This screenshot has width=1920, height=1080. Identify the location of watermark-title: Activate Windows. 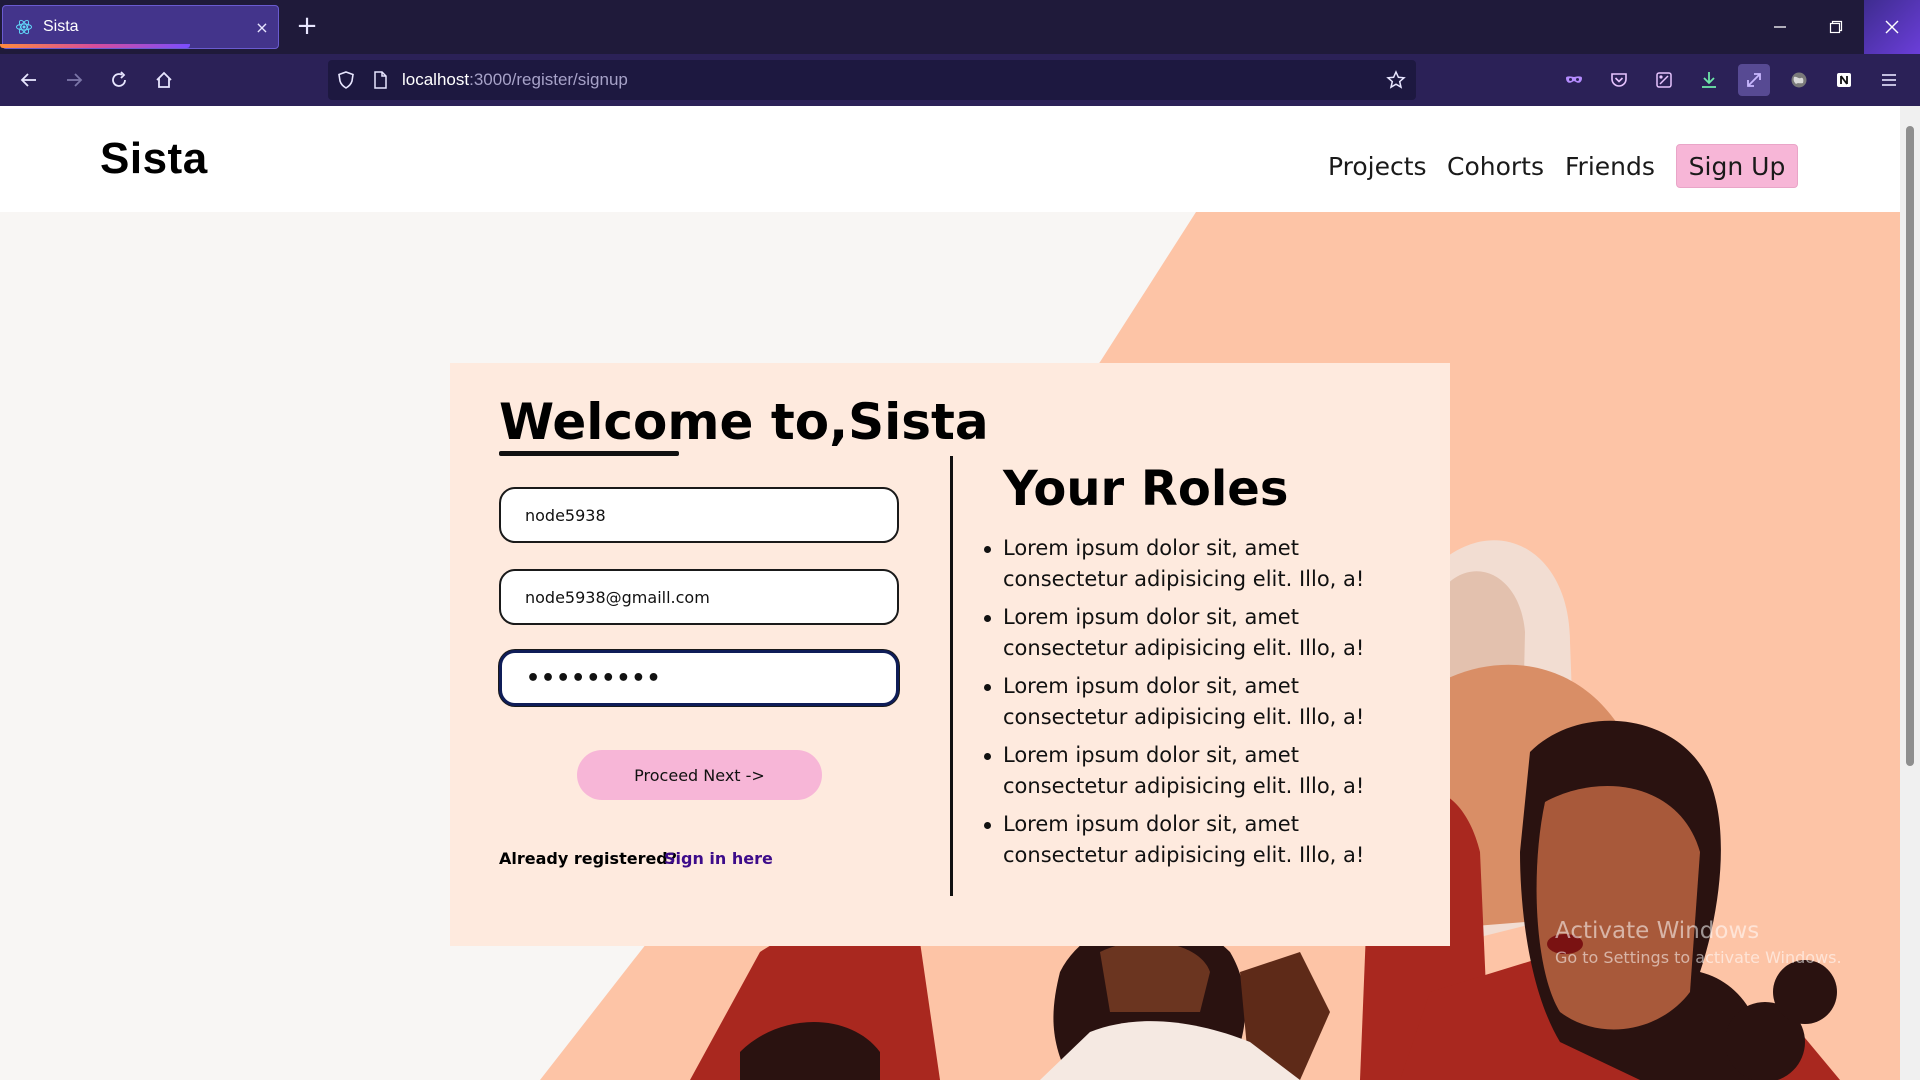
(1657, 931).